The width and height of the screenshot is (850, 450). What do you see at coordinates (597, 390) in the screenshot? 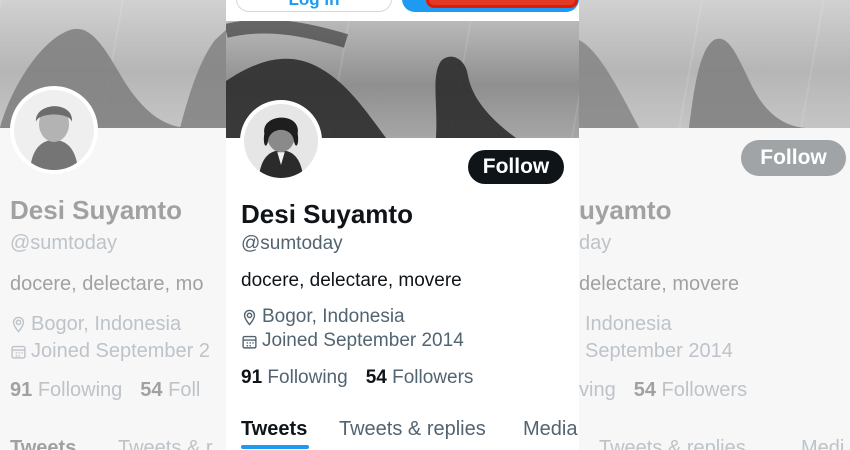
I see `following-link: ving` at bounding box center [597, 390].